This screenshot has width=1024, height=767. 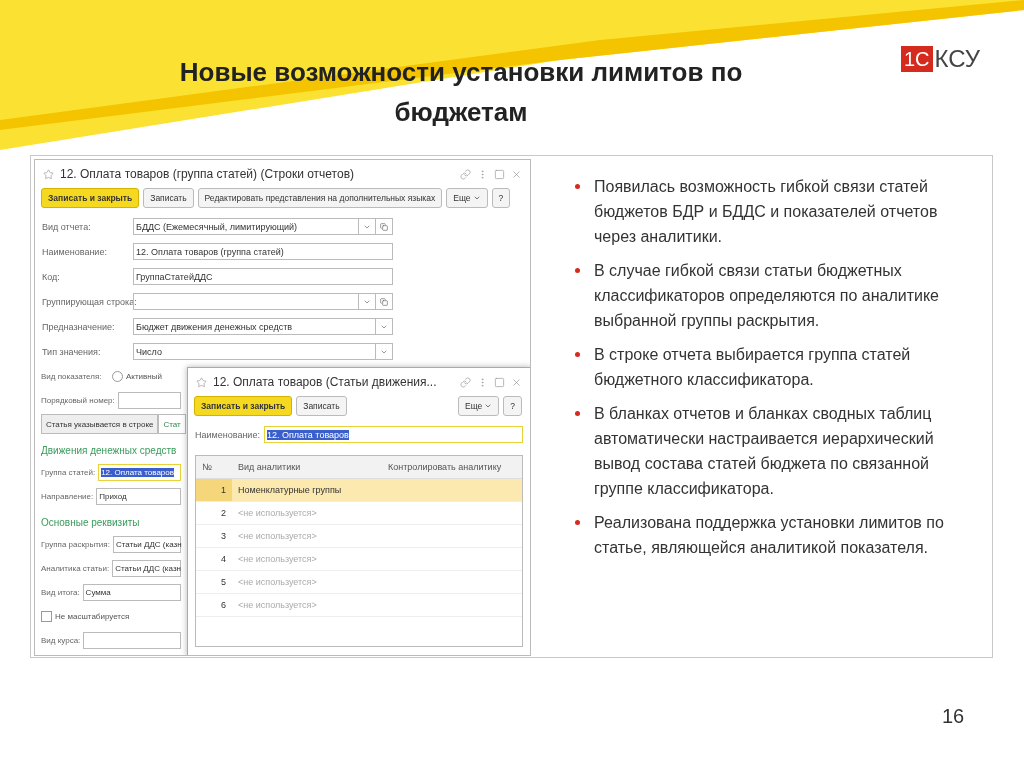 I want to click on logo-text: КСУ, so click(x=957, y=59).